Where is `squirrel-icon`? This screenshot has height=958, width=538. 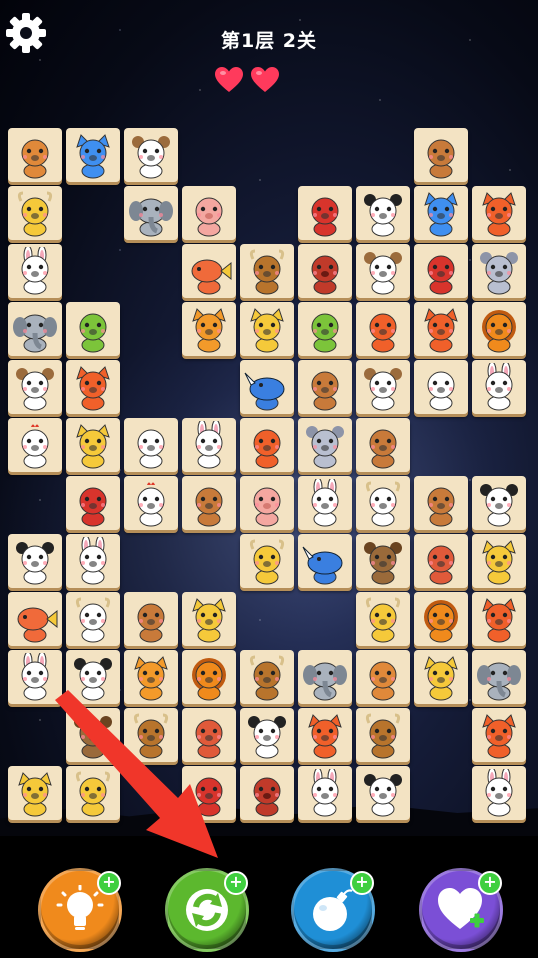 squirrel-icon is located at coordinates (267, 445).